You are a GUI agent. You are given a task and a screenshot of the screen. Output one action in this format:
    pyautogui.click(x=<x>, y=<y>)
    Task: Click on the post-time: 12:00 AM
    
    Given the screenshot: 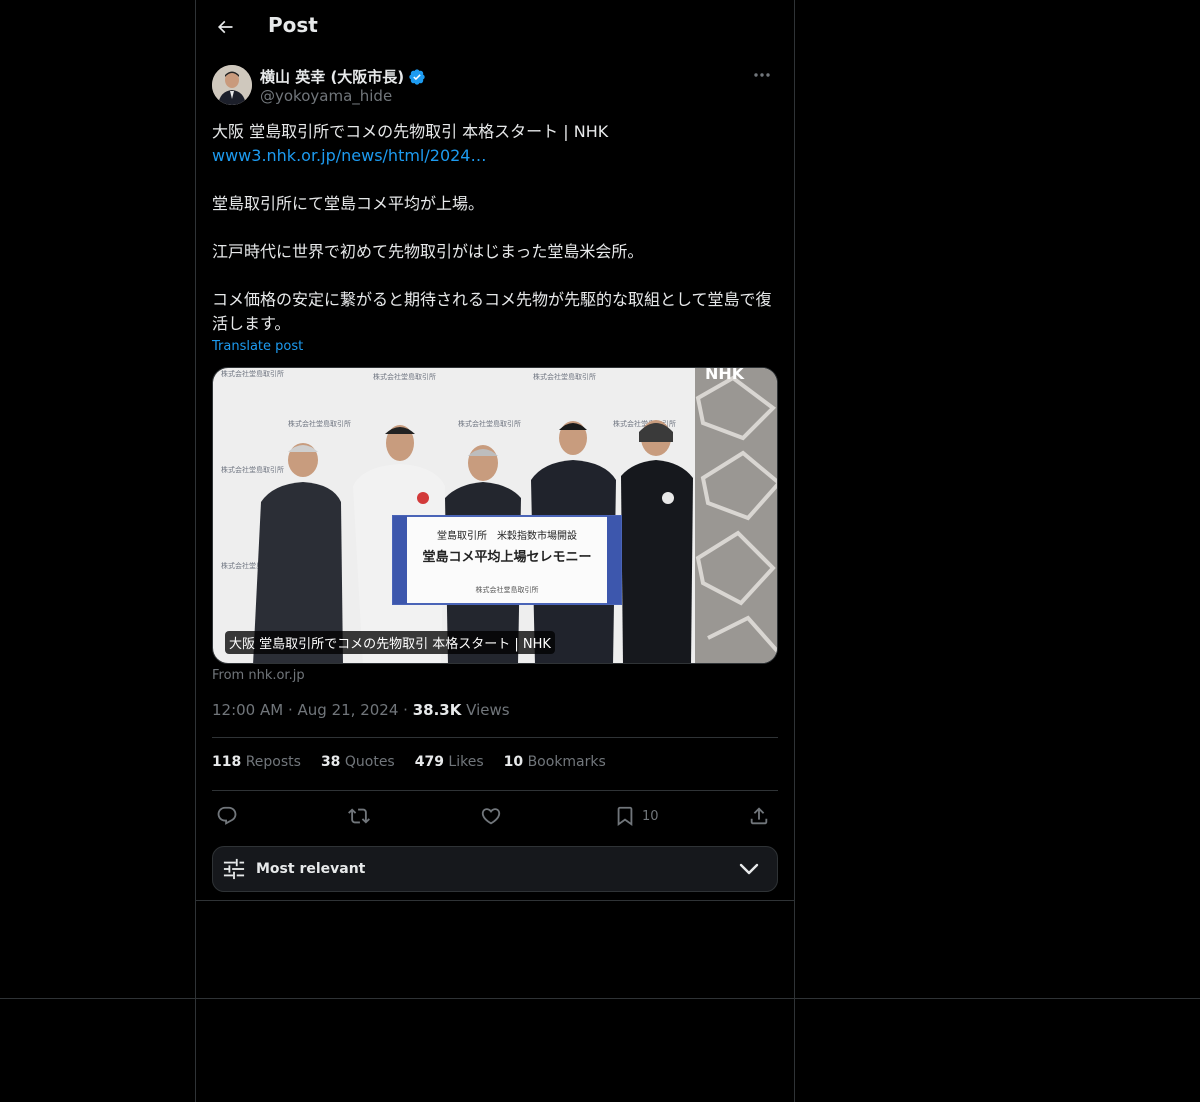 What is the action you would take?
    pyautogui.click(x=247, y=710)
    